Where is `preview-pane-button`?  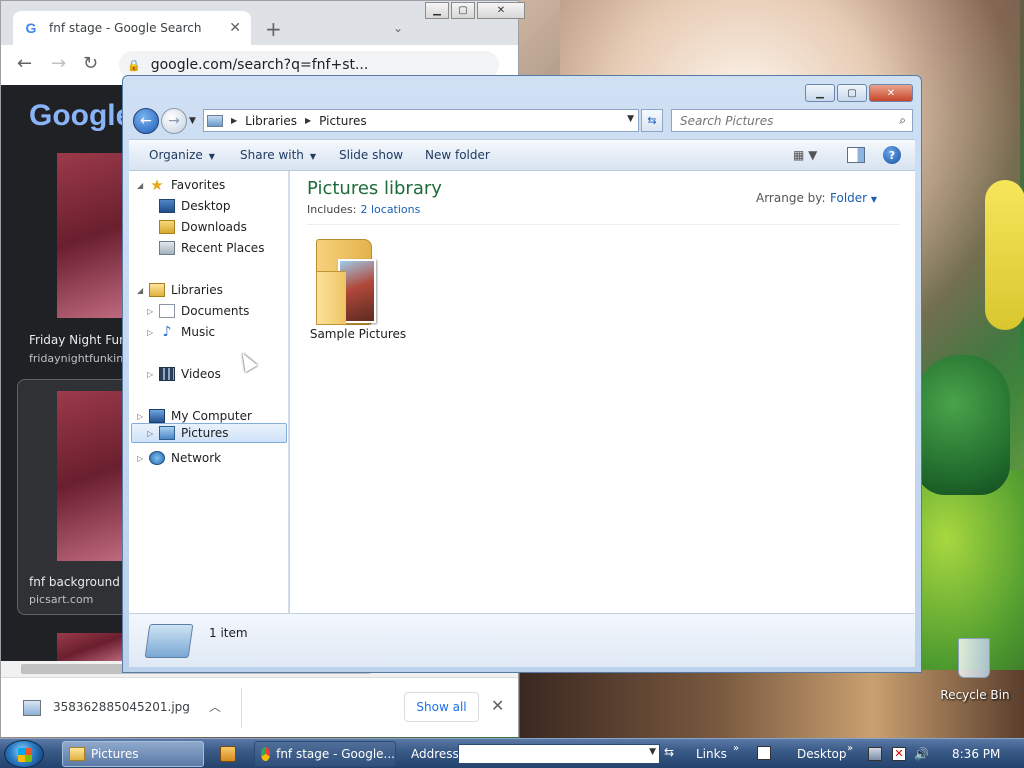 preview-pane-button is located at coordinates (856, 155).